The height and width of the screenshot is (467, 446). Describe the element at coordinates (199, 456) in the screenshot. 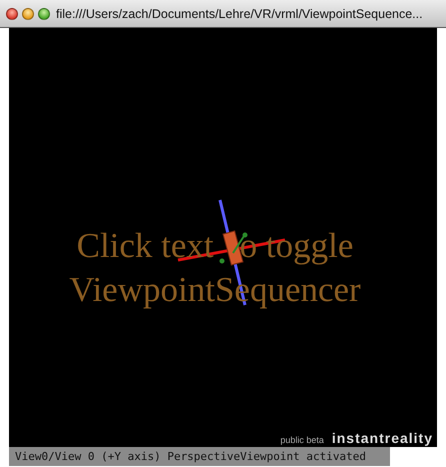

I see `status-bar: View0/View 0 (+Y axis) PerspectiveViewpoint activated` at that location.